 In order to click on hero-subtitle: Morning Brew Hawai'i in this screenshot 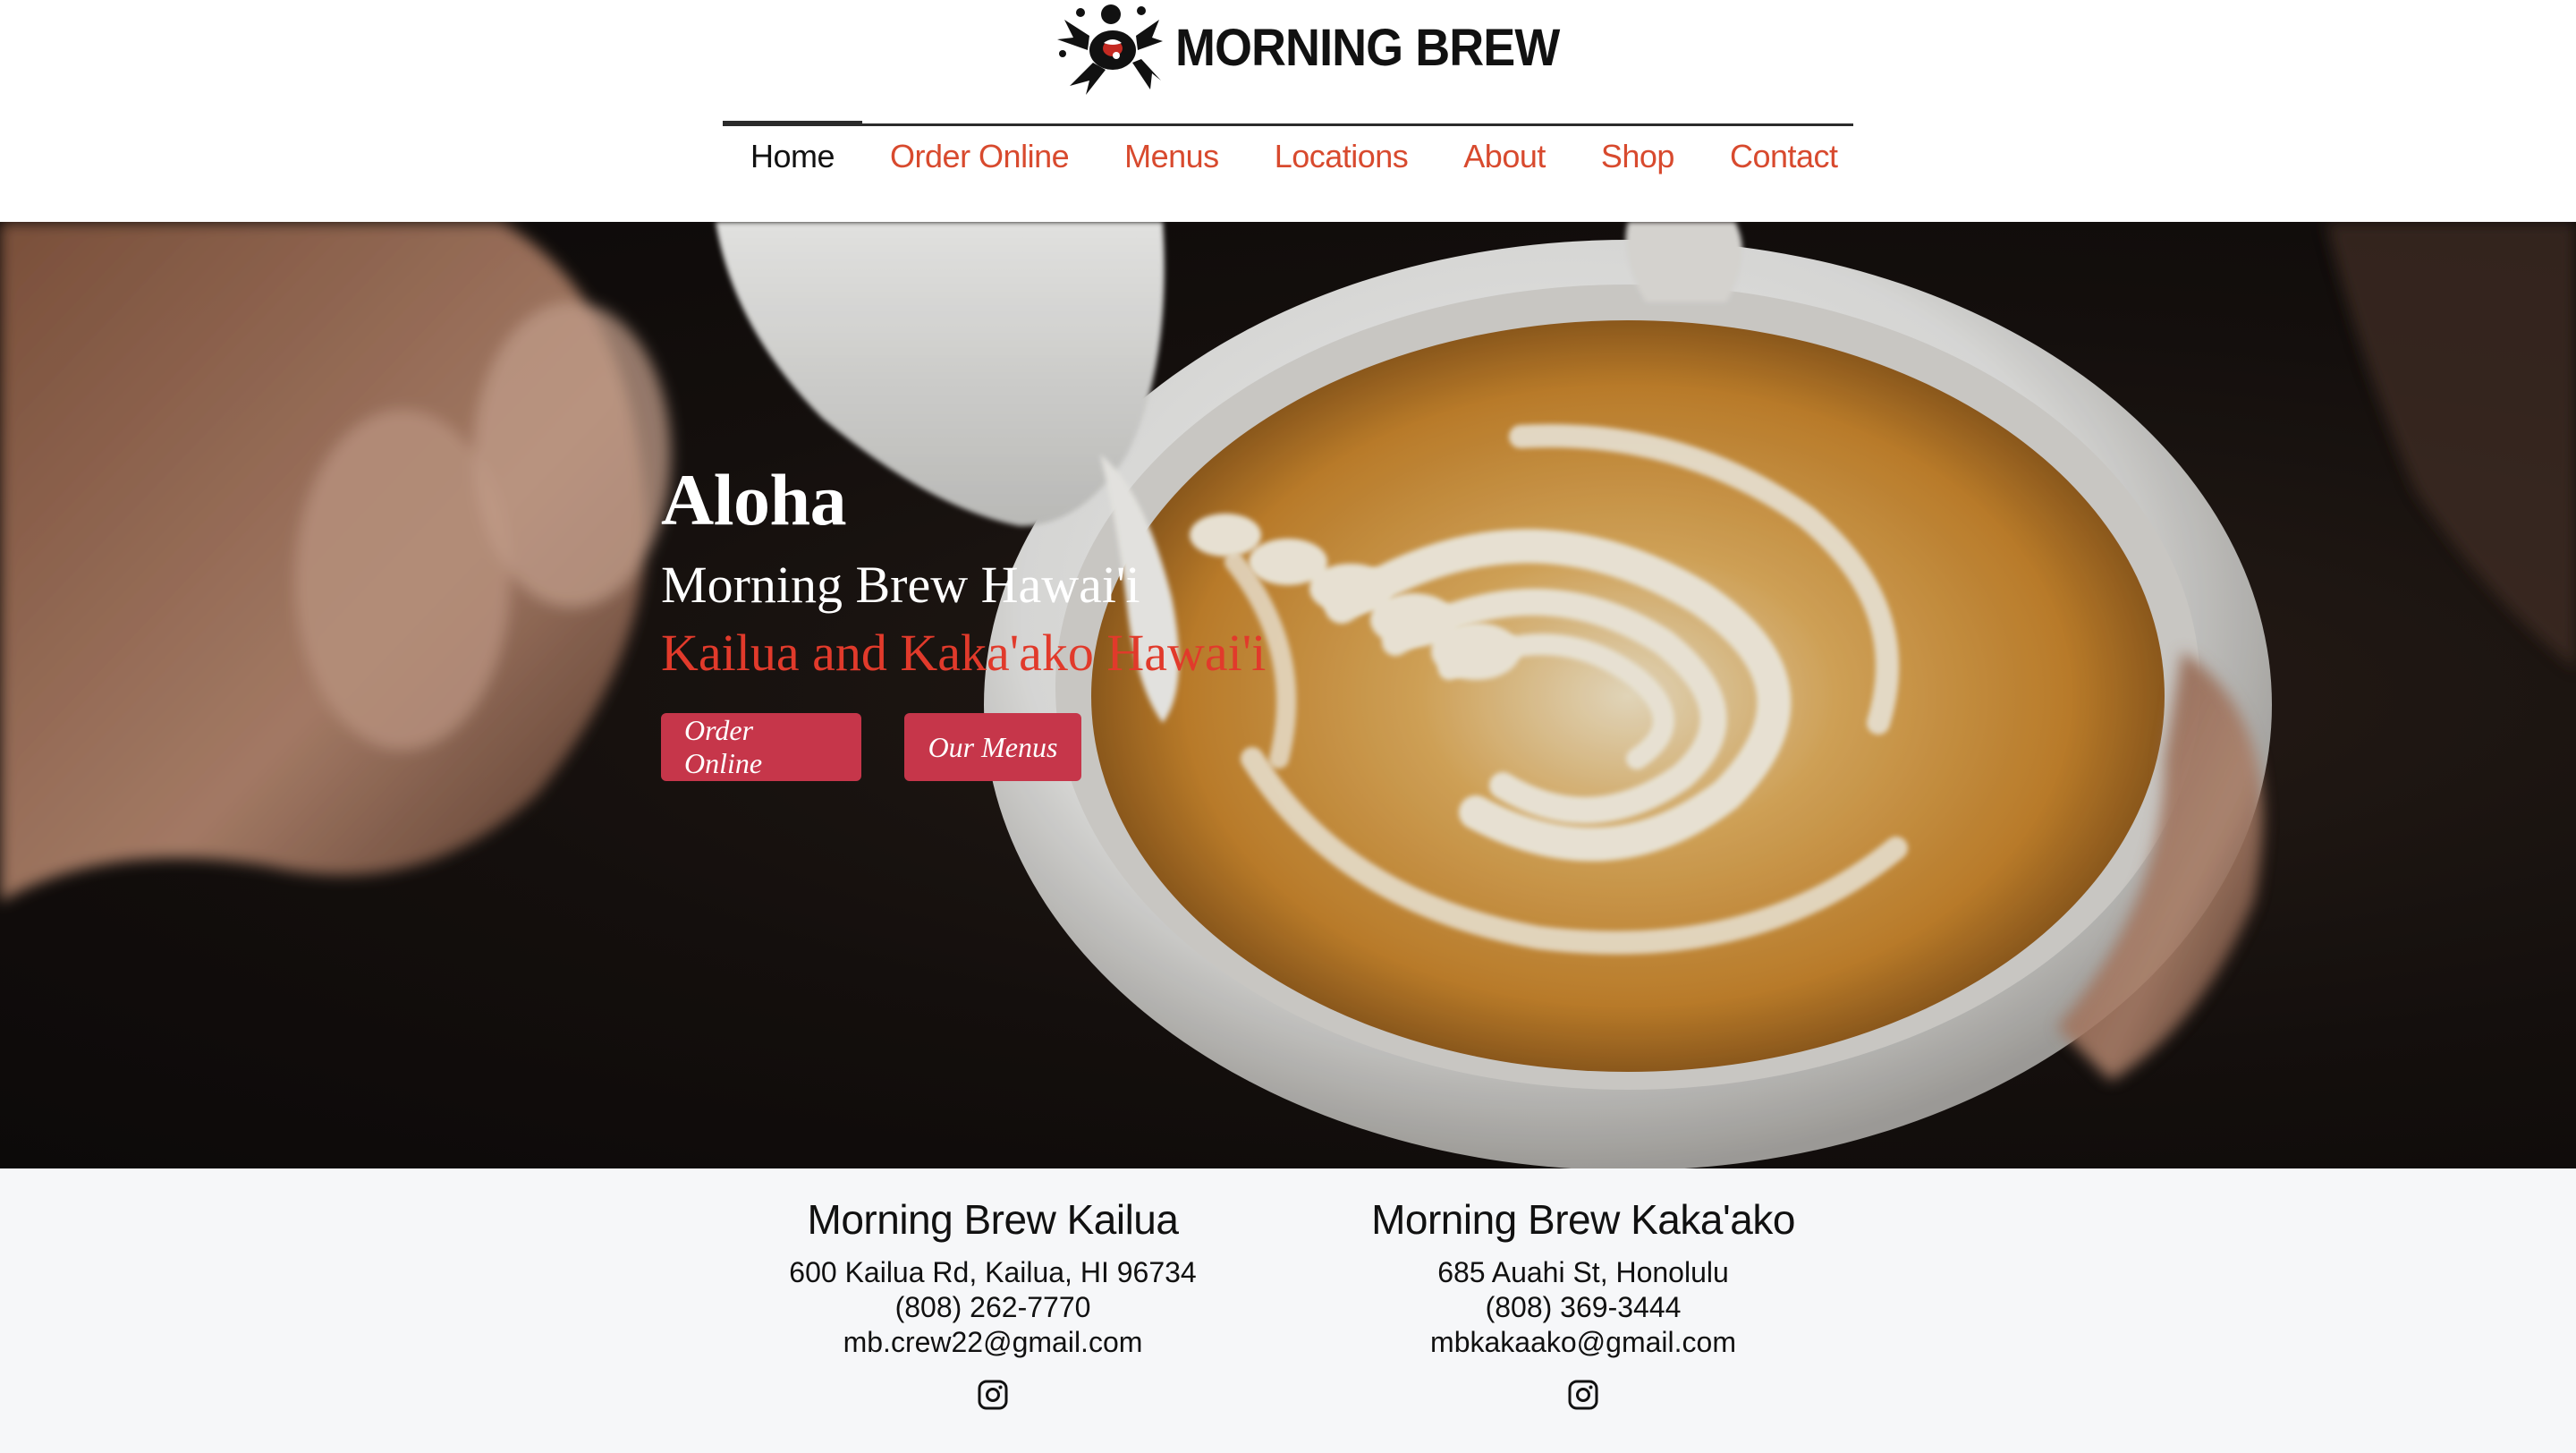, I will do `click(900, 585)`.